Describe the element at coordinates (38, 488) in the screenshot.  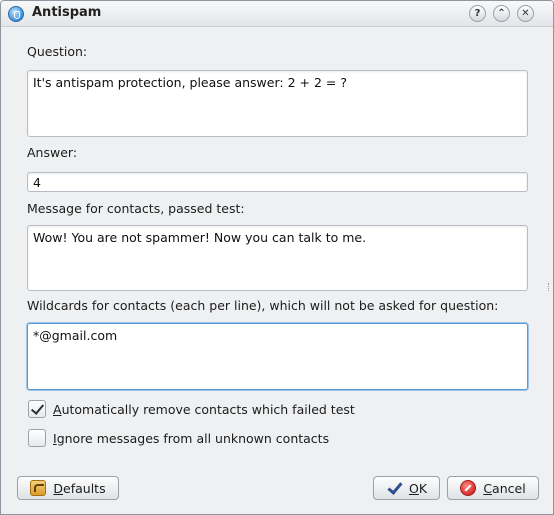
I see `defaults-icon` at that location.